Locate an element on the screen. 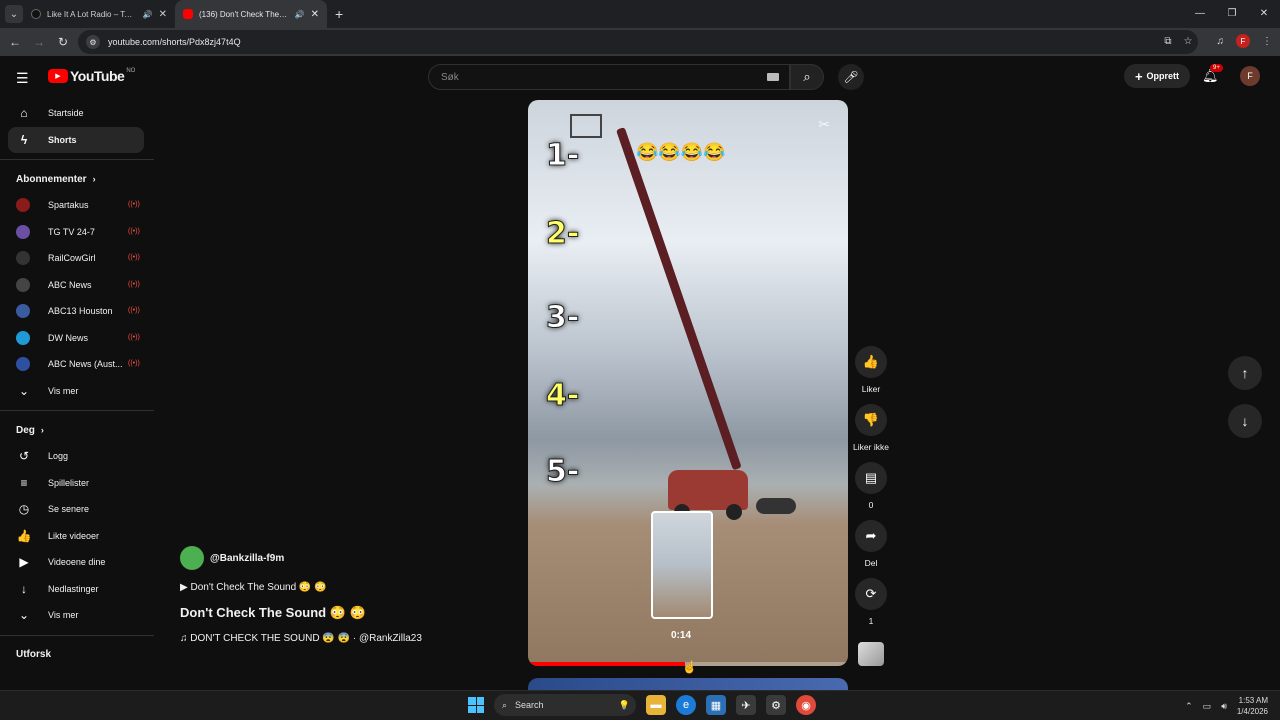  live-indicator-icon: ((•)) is located at coordinates (134, 258).